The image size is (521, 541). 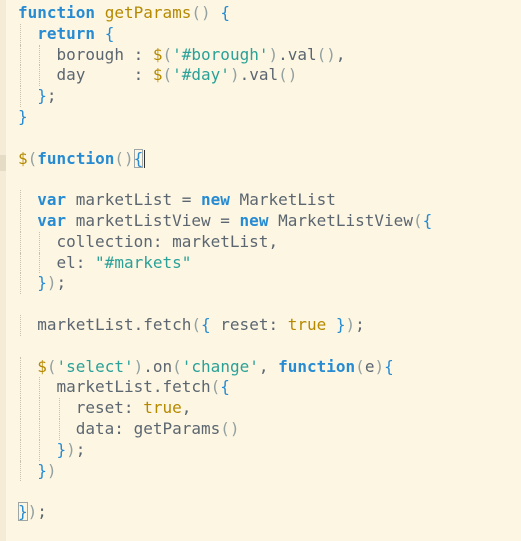 What do you see at coordinates (153, 220) in the screenshot?
I see `code-token: marketListView =` at bounding box center [153, 220].